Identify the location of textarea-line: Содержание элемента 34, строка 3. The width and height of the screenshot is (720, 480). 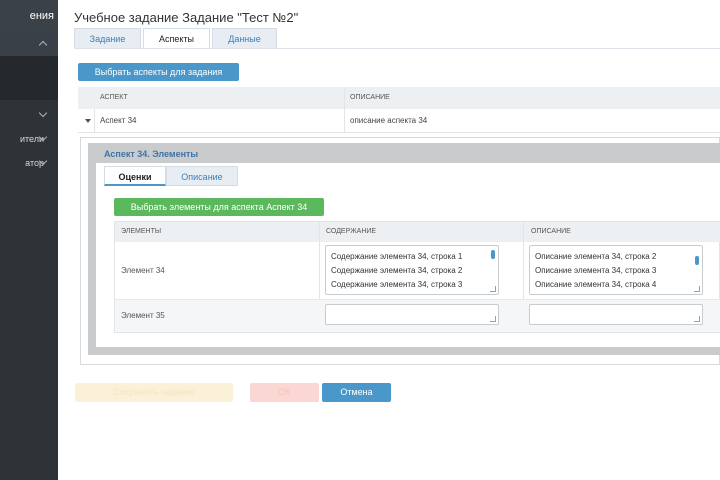
(397, 284).